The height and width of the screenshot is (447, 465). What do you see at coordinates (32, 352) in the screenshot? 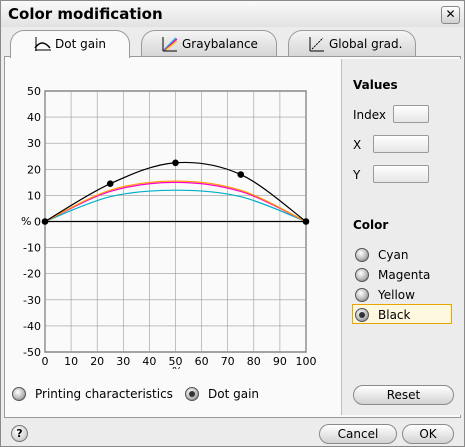
I see `y-tick-label: -50` at bounding box center [32, 352].